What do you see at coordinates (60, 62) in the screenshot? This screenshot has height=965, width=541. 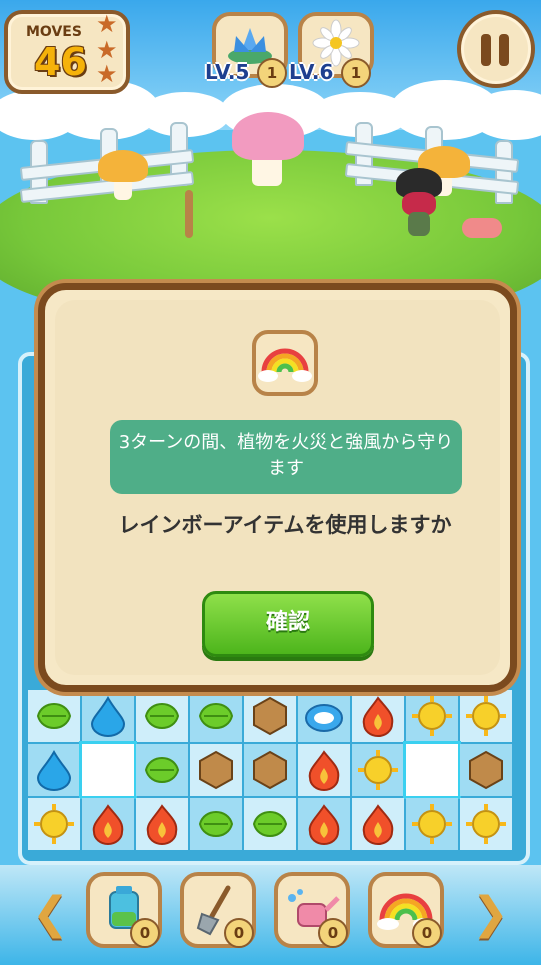 I see `moves-value: 46` at bounding box center [60, 62].